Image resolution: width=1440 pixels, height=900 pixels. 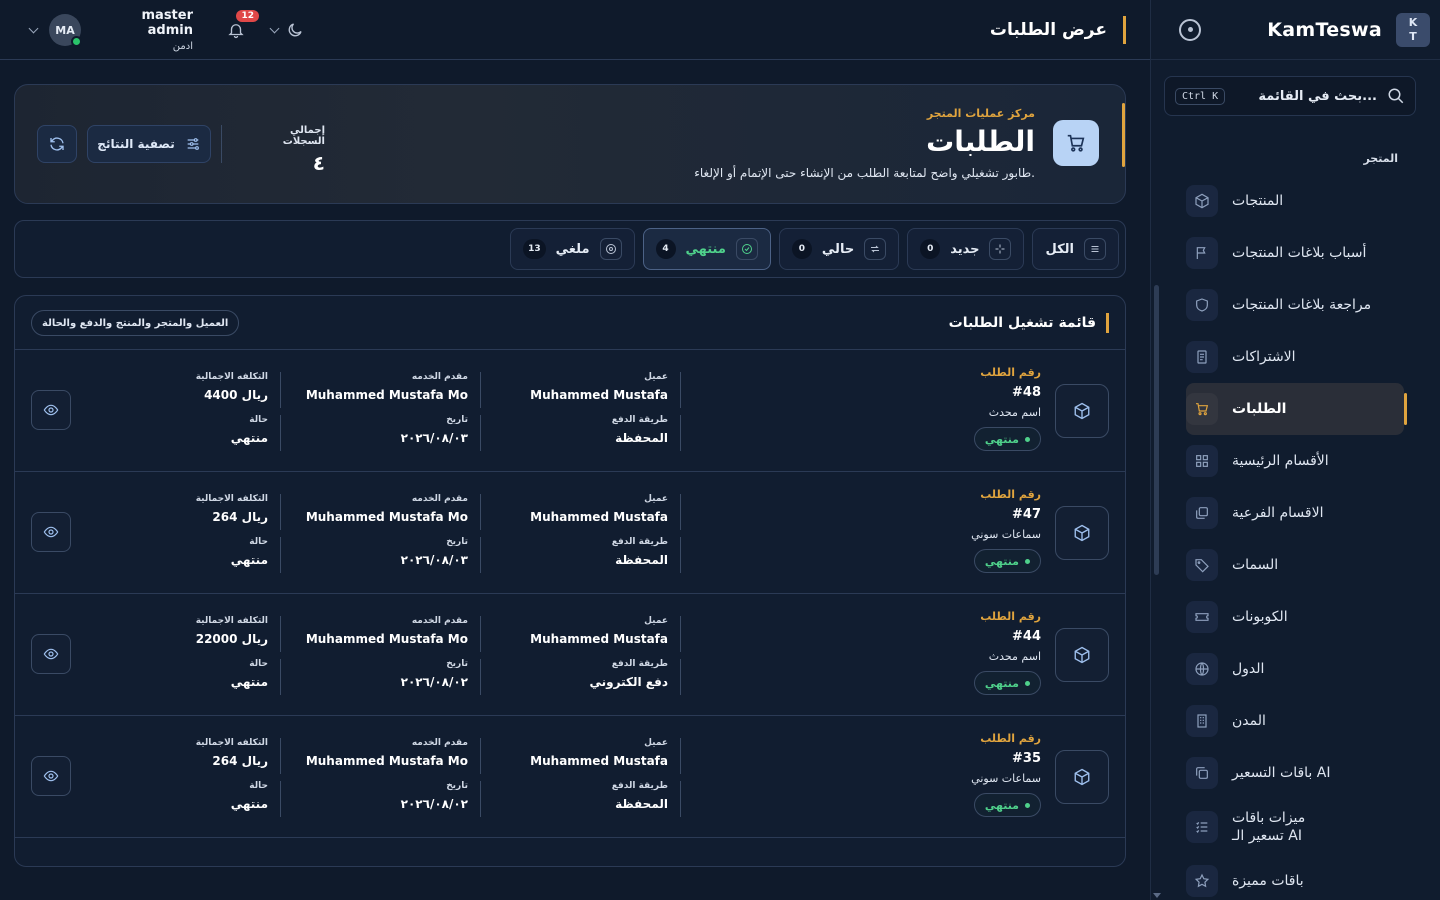 What do you see at coordinates (1029, 323) in the screenshot?
I see `orders-list-title: قائمة تشغيل الطلبات` at bounding box center [1029, 323].